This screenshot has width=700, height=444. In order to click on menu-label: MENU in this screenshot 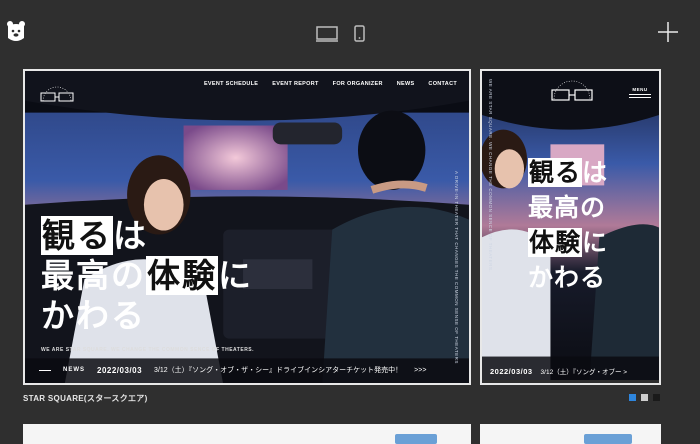, I will do `click(640, 89)`.